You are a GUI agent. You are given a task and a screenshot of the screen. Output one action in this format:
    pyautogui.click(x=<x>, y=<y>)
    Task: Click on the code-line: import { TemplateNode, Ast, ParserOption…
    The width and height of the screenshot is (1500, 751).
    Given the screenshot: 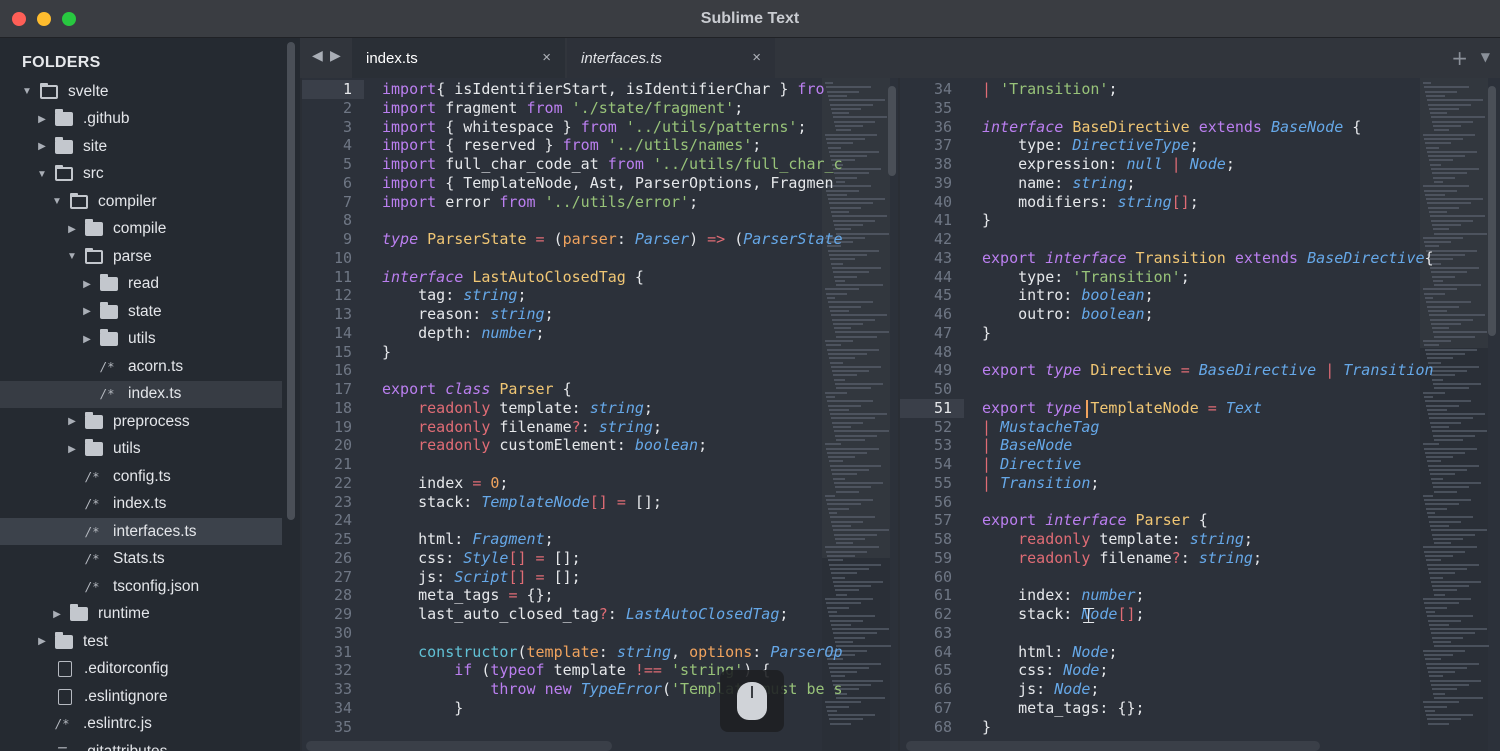 What is the action you would take?
    pyautogui.click(x=608, y=183)
    